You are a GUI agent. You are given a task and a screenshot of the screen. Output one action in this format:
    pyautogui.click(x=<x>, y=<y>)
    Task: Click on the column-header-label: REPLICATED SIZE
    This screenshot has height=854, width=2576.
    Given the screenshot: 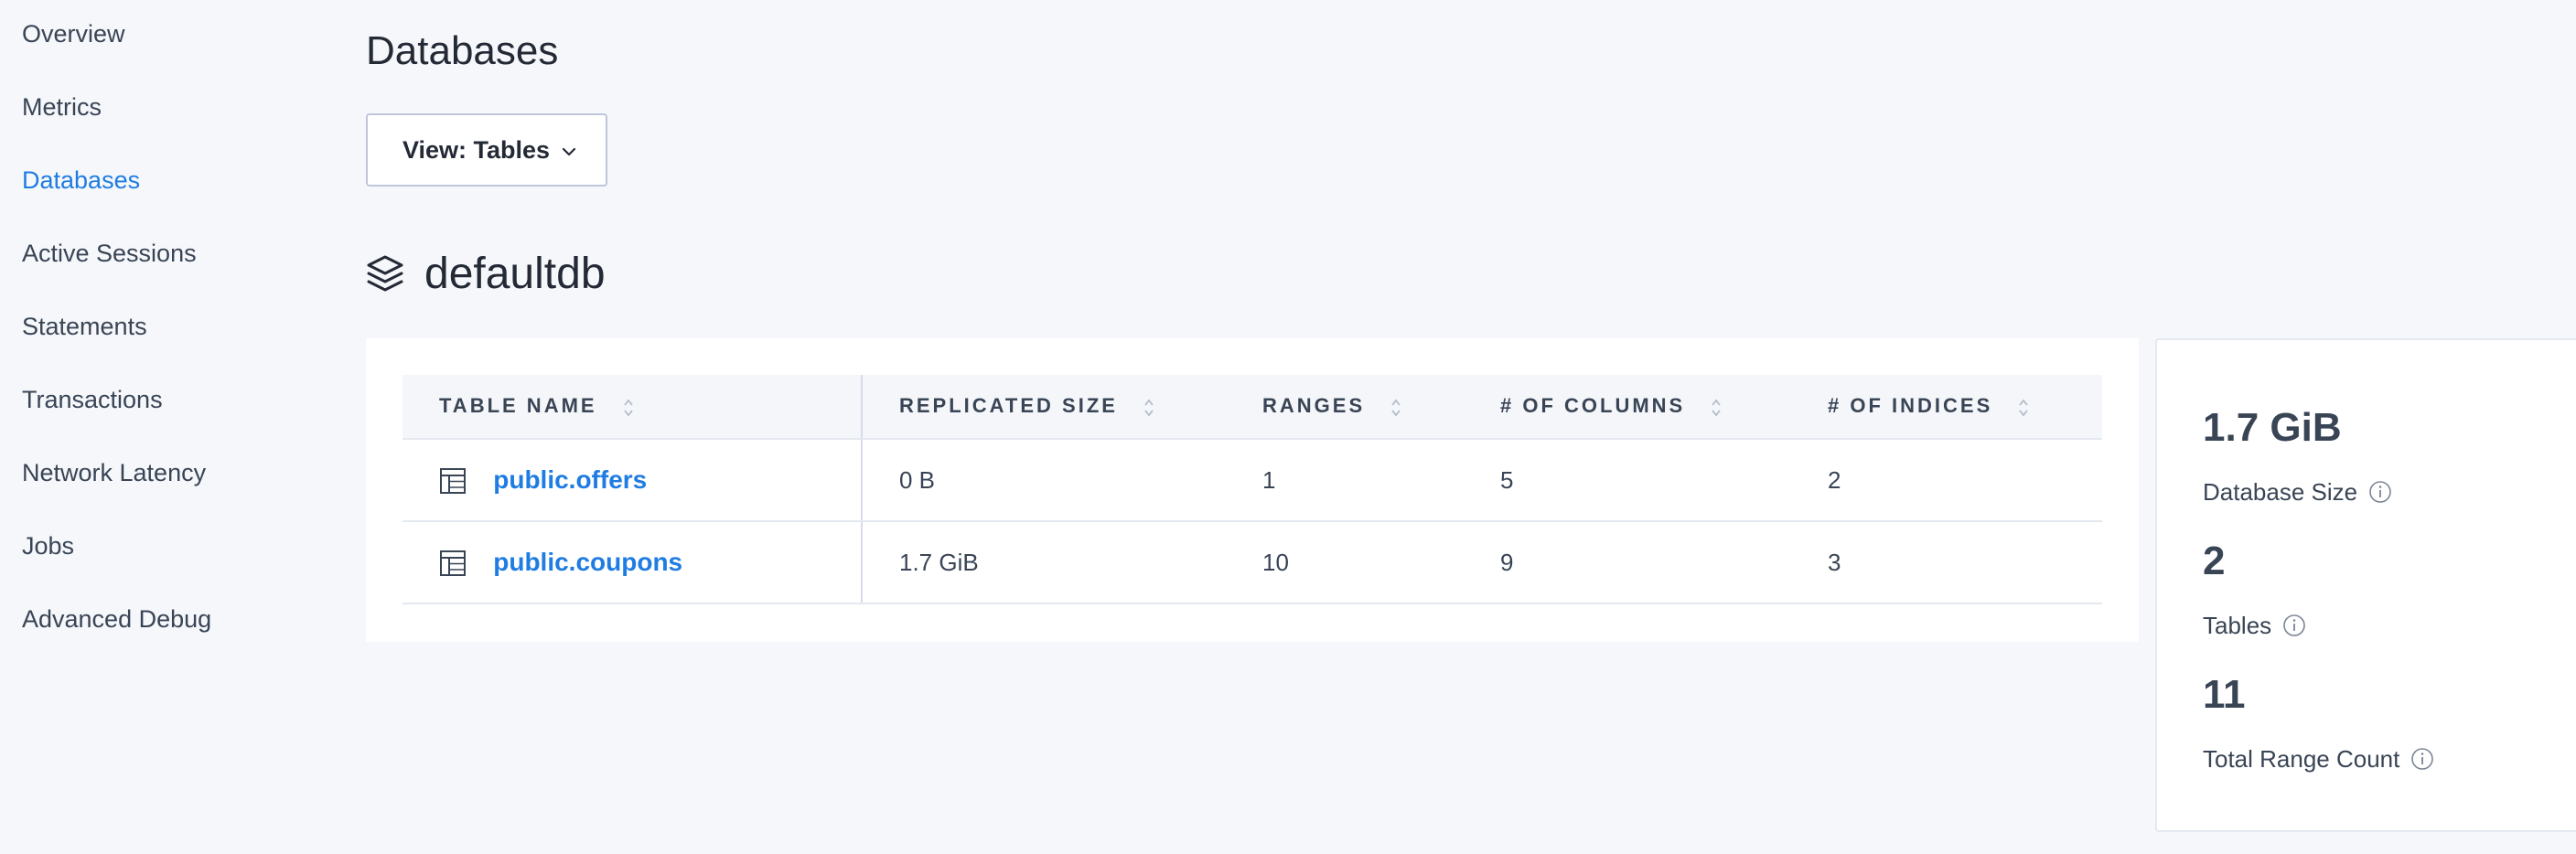 What is the action you would take?
    pyautogui.click(x=1009, y=406)
    